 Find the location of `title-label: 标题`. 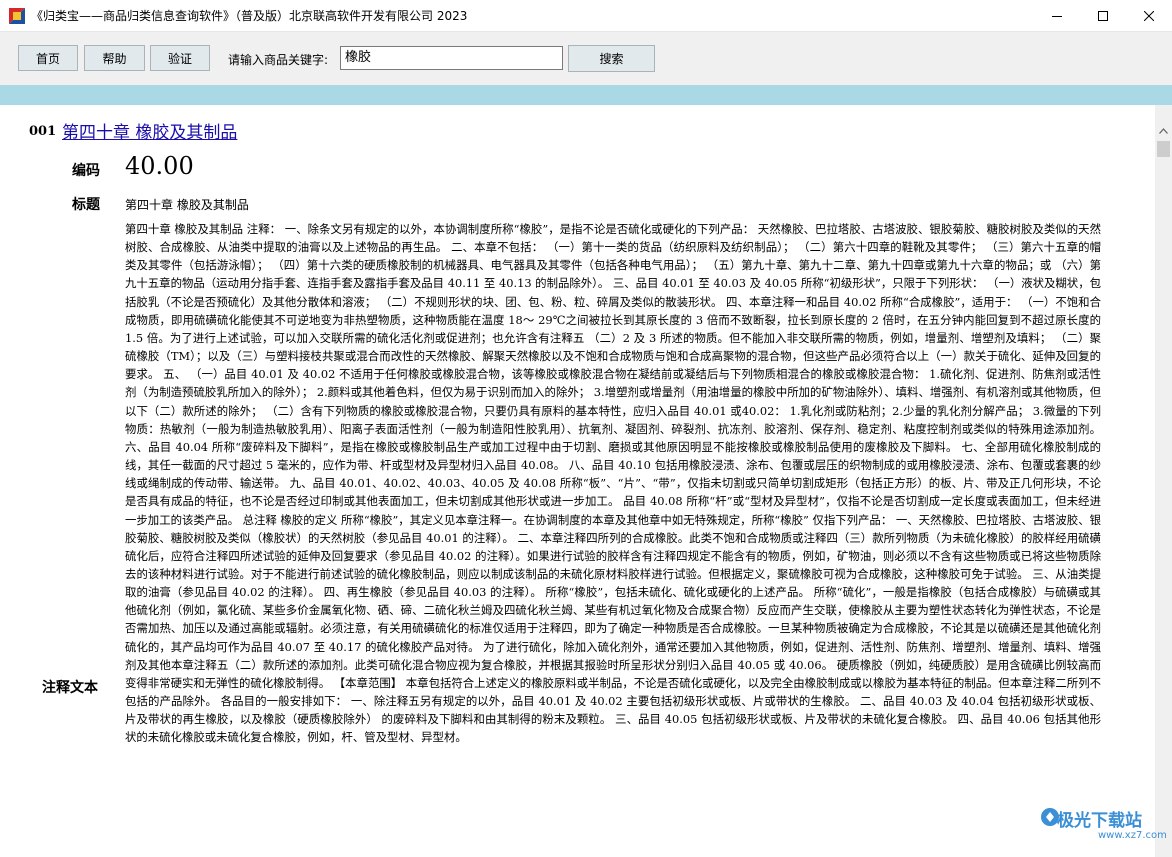

title-label: 标题 is located at coordinates (86, 205).